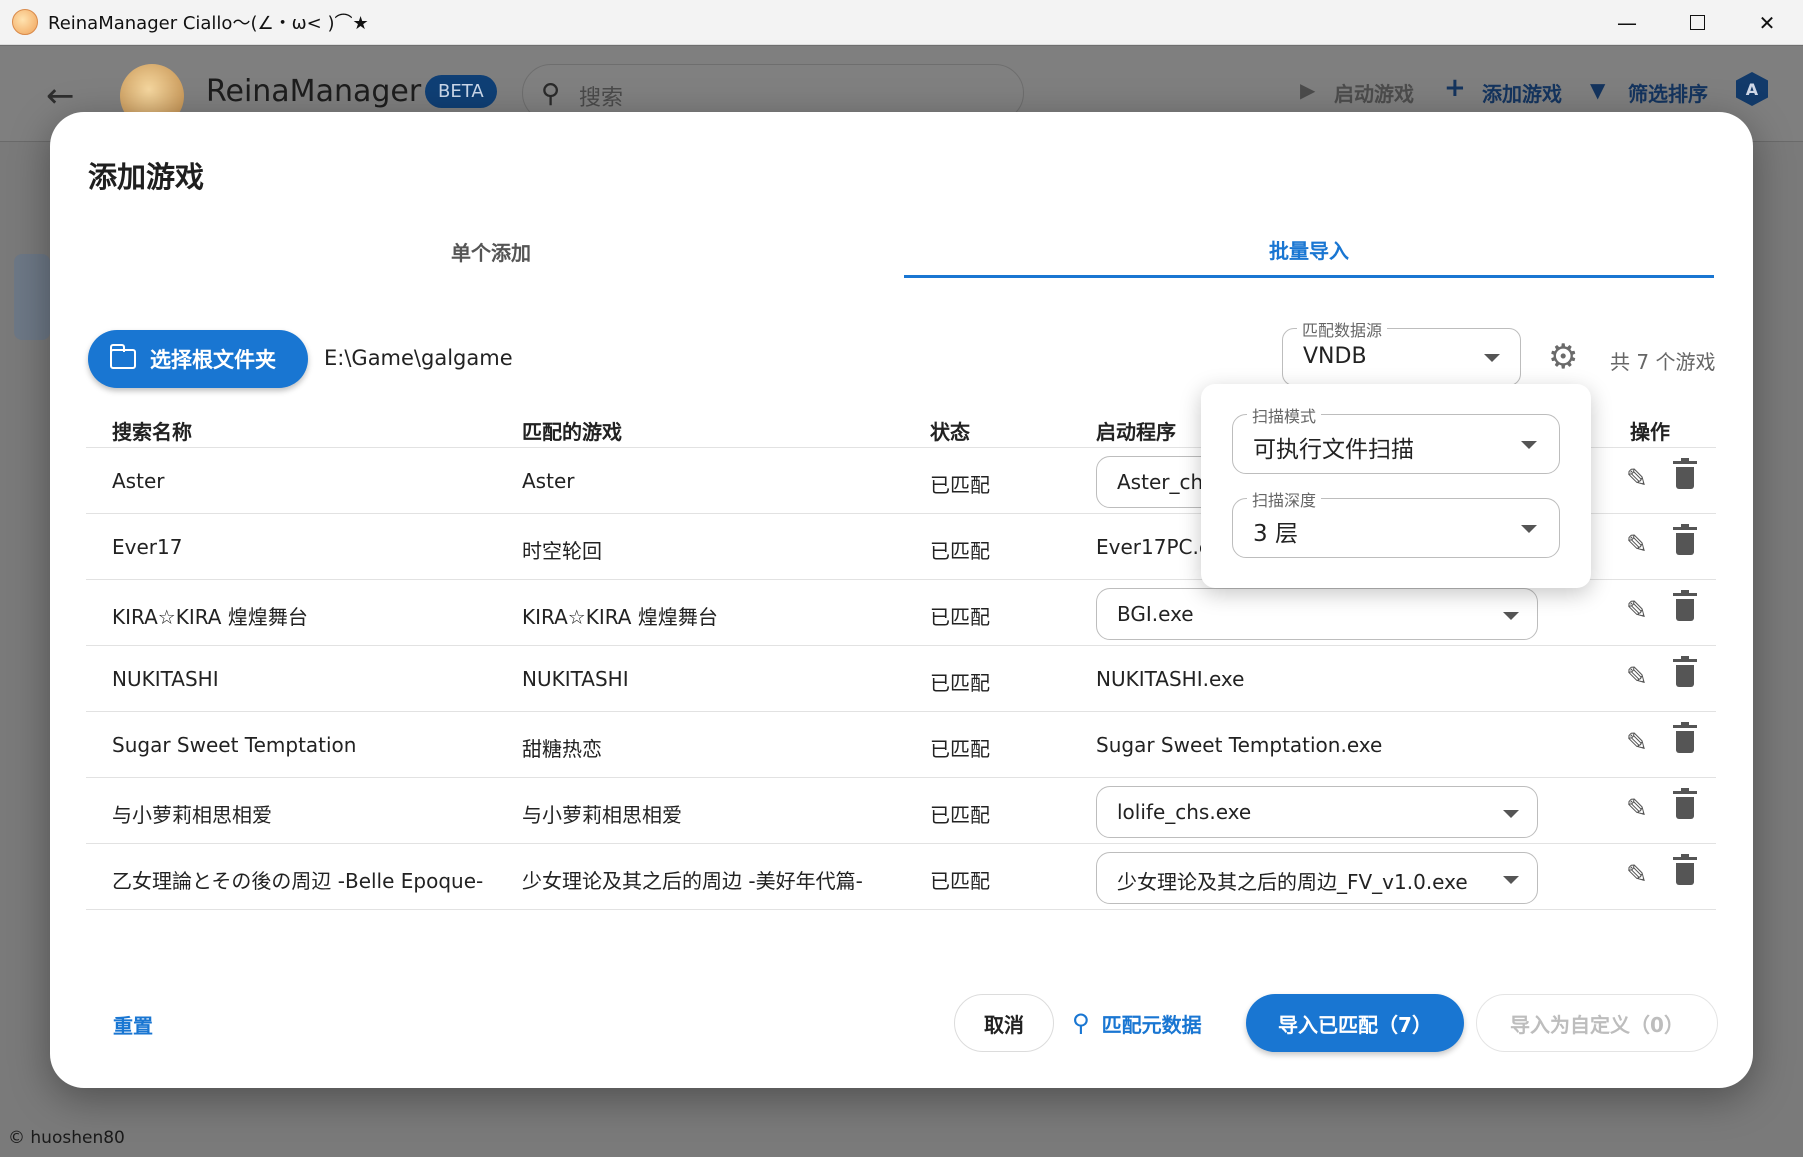 Image resolution: width=1803 pixels, height=1157 pixels. I want to click on minimize-icon: —, so click(1627, 22).